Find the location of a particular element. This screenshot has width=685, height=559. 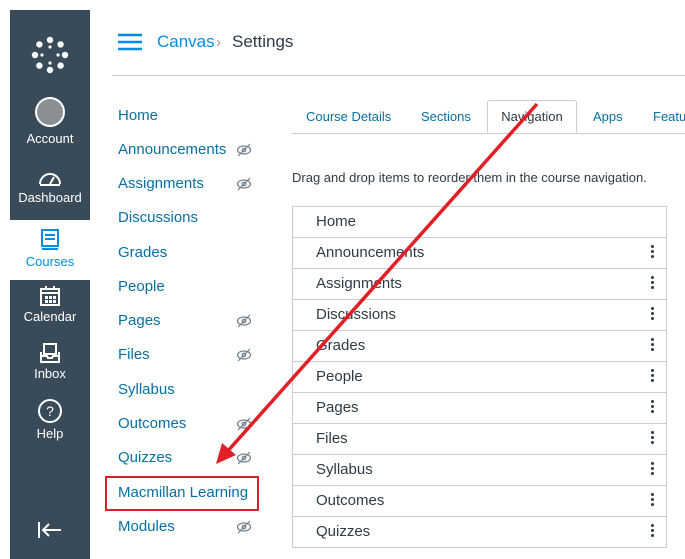

global-nav-inbox: Inbox is located at coordinates (50, 361).